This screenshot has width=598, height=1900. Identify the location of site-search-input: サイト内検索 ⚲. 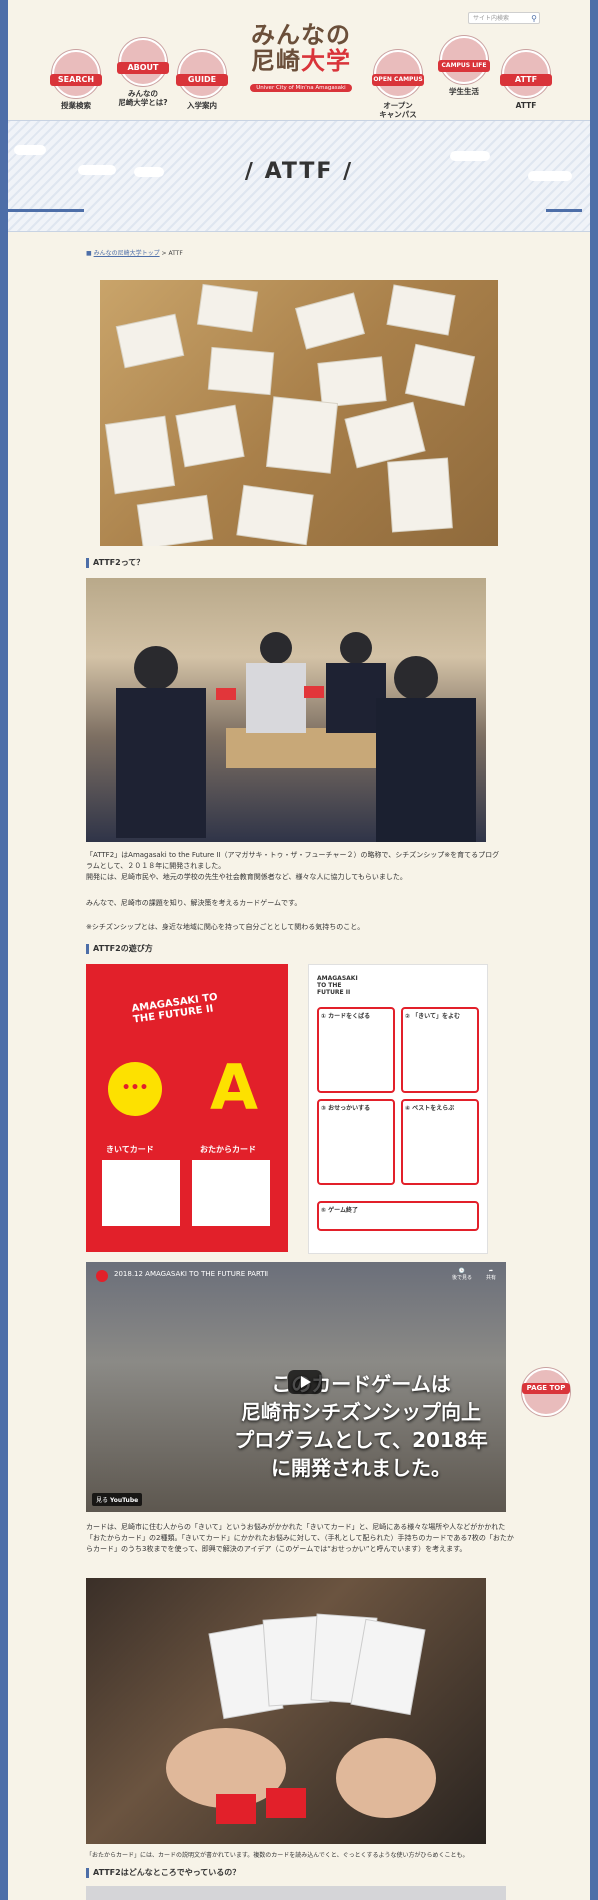
(504, 18).